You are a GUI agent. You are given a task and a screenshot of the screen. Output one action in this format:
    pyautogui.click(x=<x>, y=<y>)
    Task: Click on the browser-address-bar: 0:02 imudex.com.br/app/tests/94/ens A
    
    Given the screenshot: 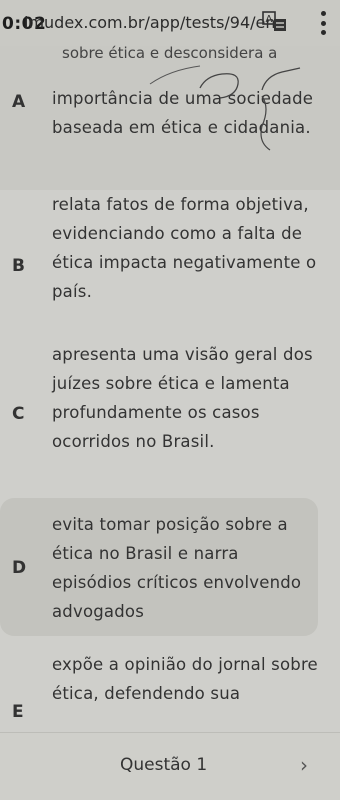 What is the action you would take?
    pyautogui.click(x=170, y=23)
    